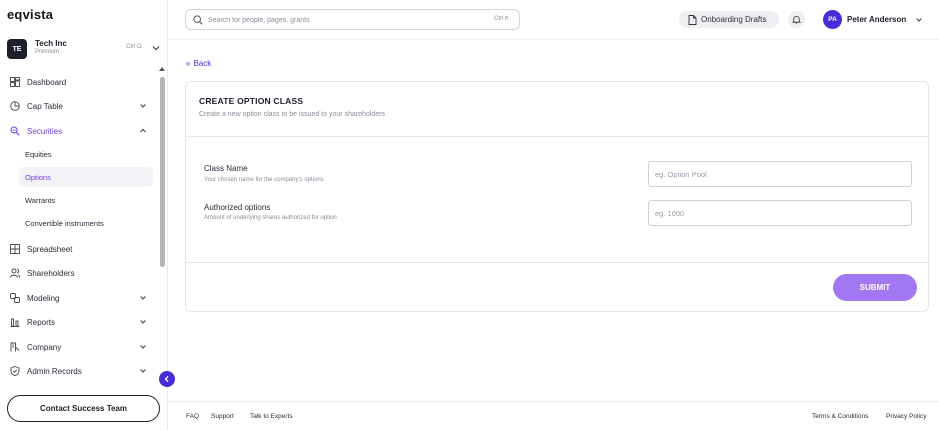  I want to click on search-box: Ctrl K, so click(352, 19).